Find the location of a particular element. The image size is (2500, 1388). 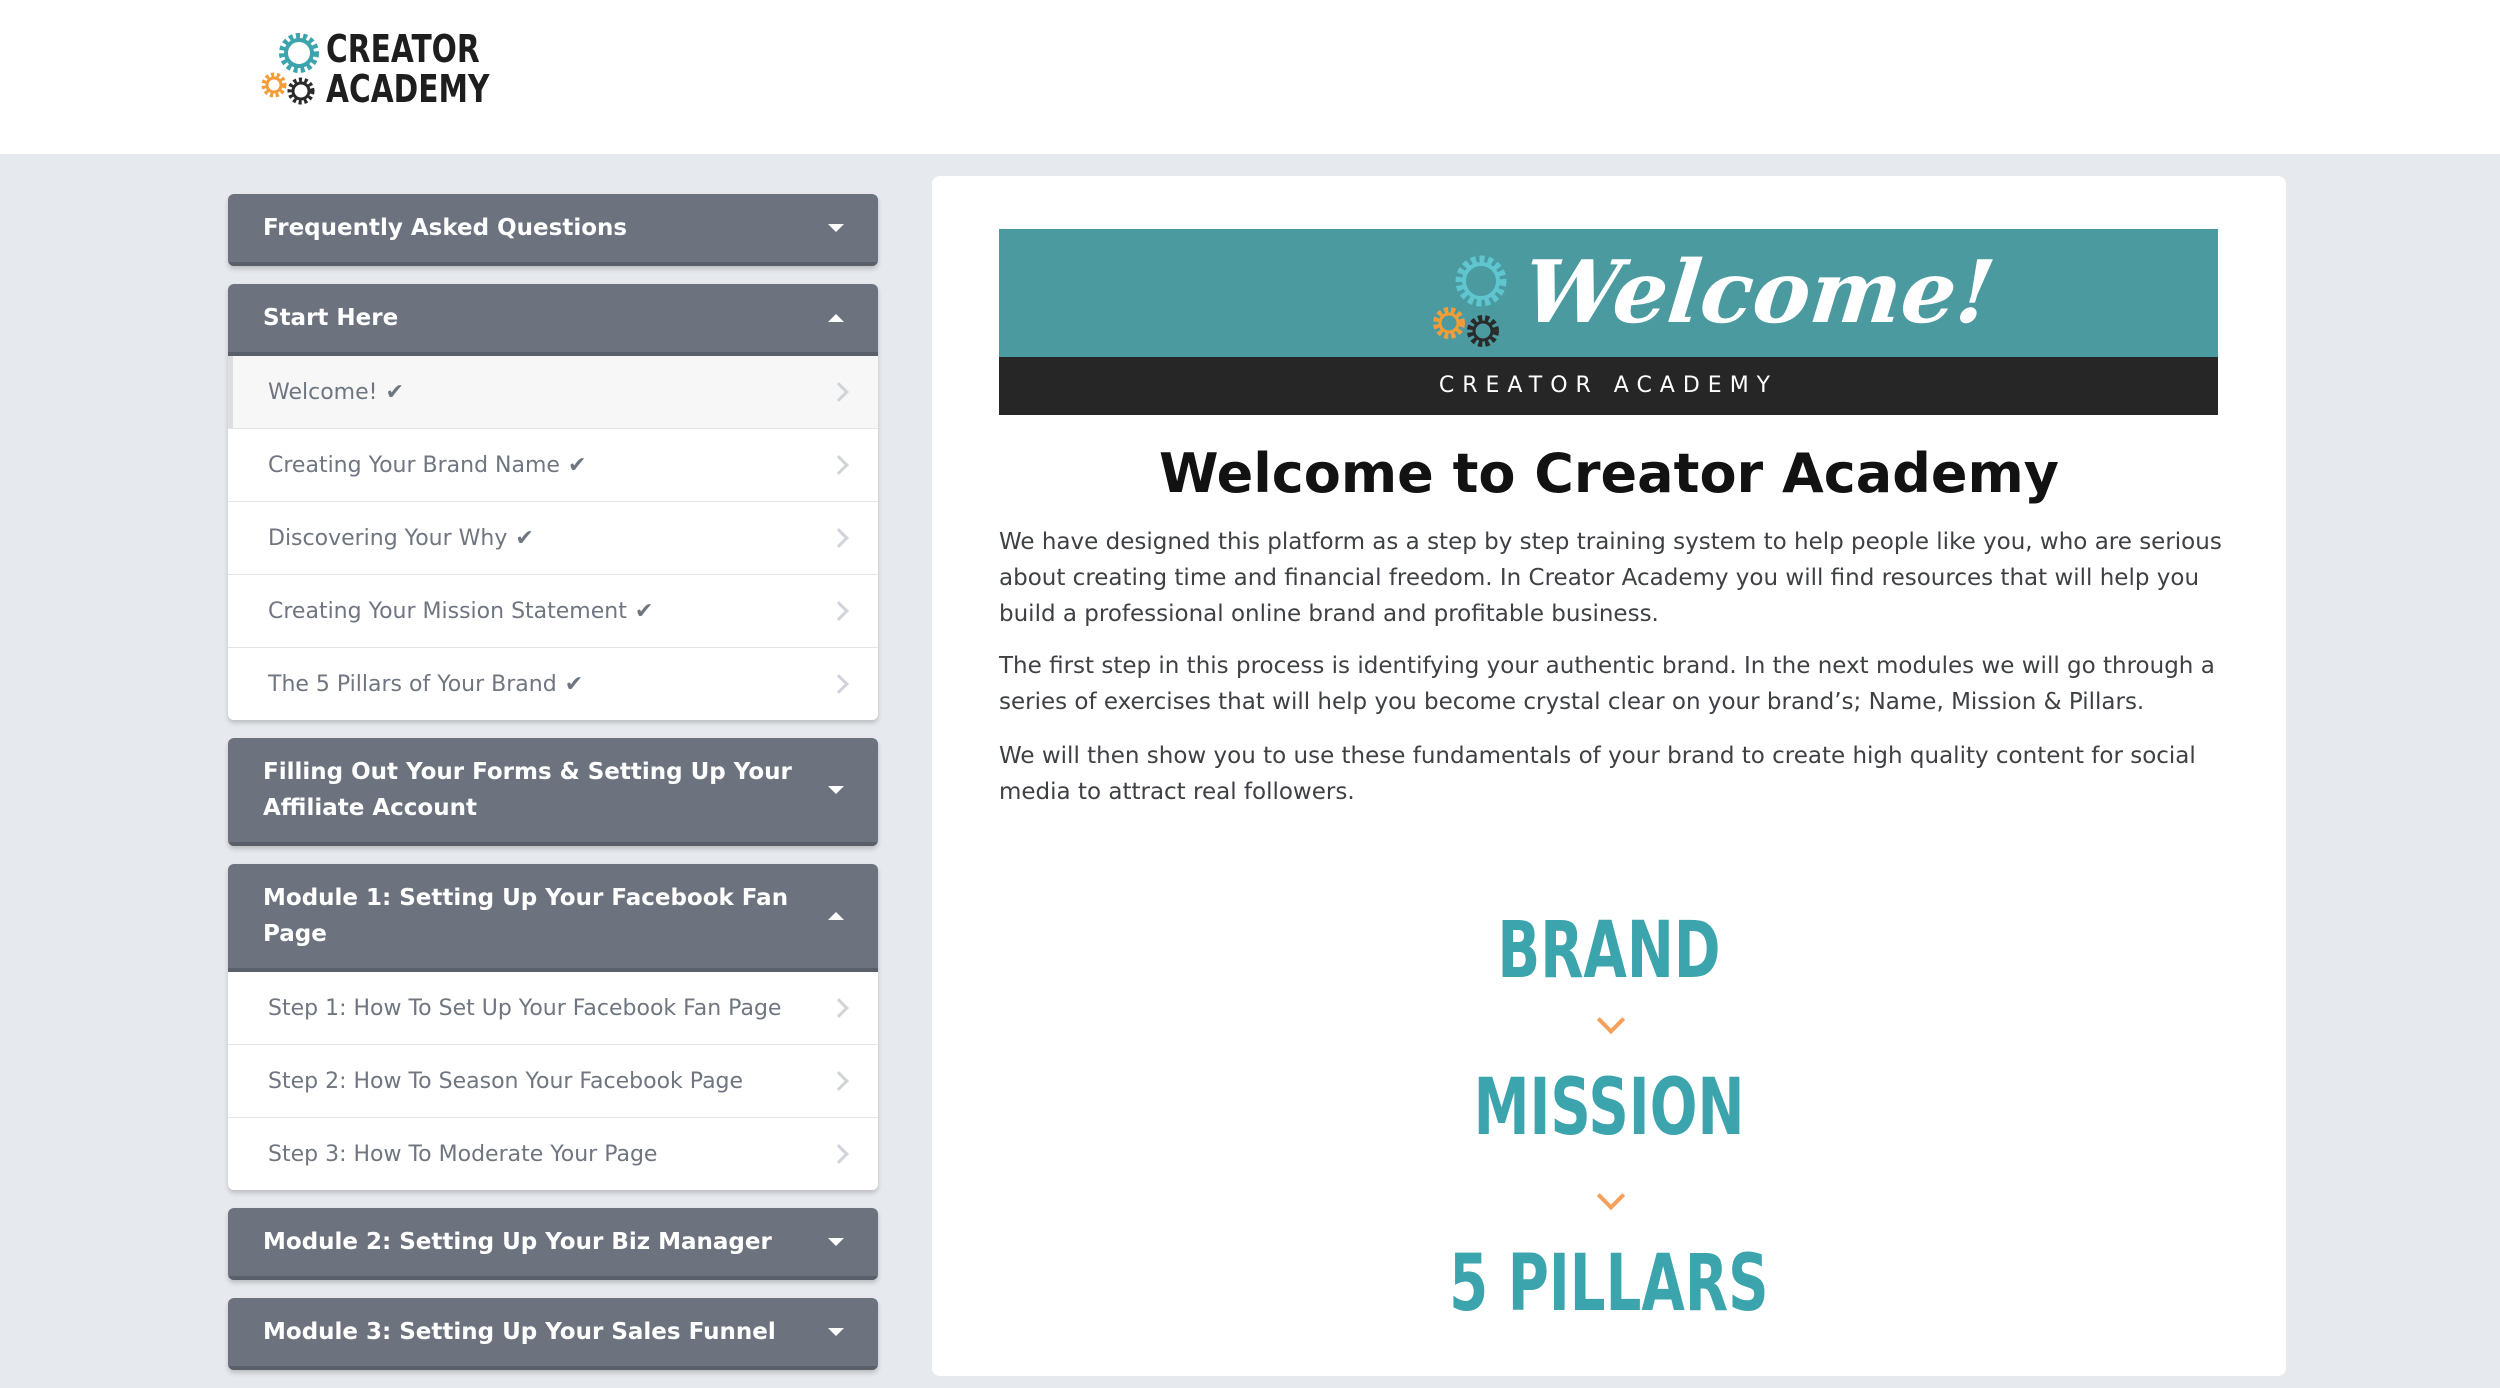

section-header-faq: Frequently Asked Questions is located at coordinates (553, 230).